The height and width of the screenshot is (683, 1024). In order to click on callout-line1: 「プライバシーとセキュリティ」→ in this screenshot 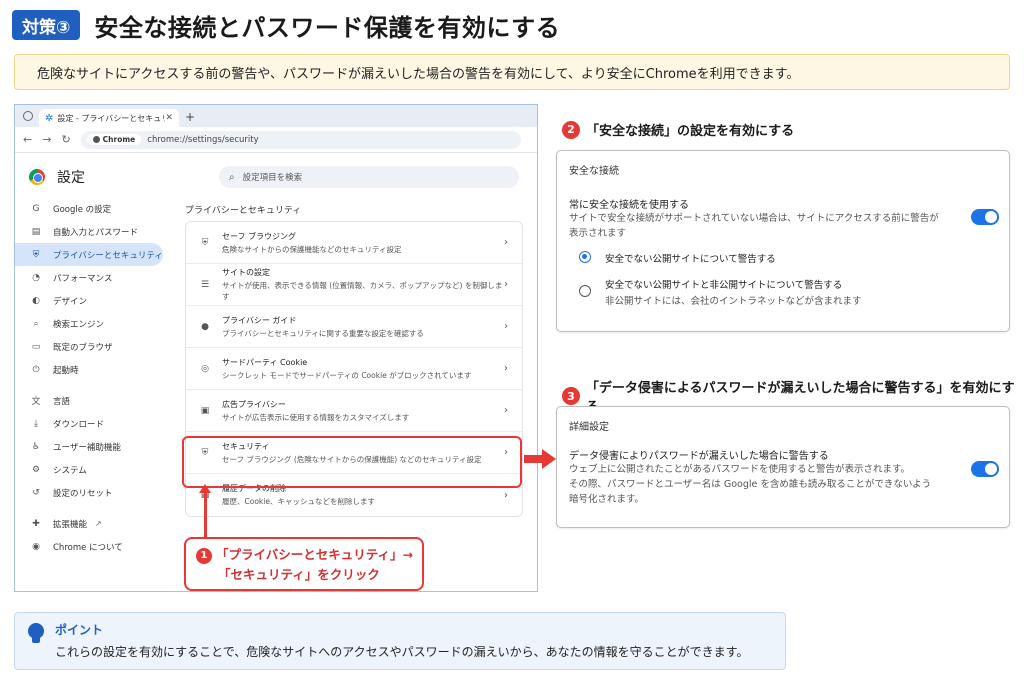, I will do `click(314, 554)`.